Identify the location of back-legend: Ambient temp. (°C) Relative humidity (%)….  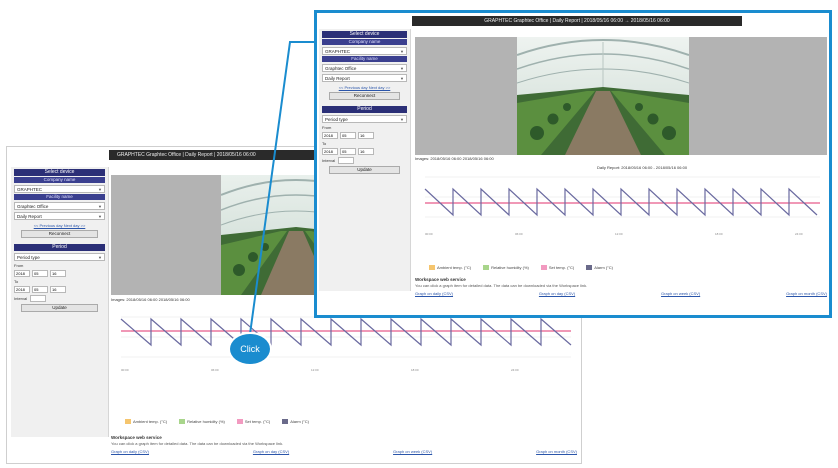
(217, 421).